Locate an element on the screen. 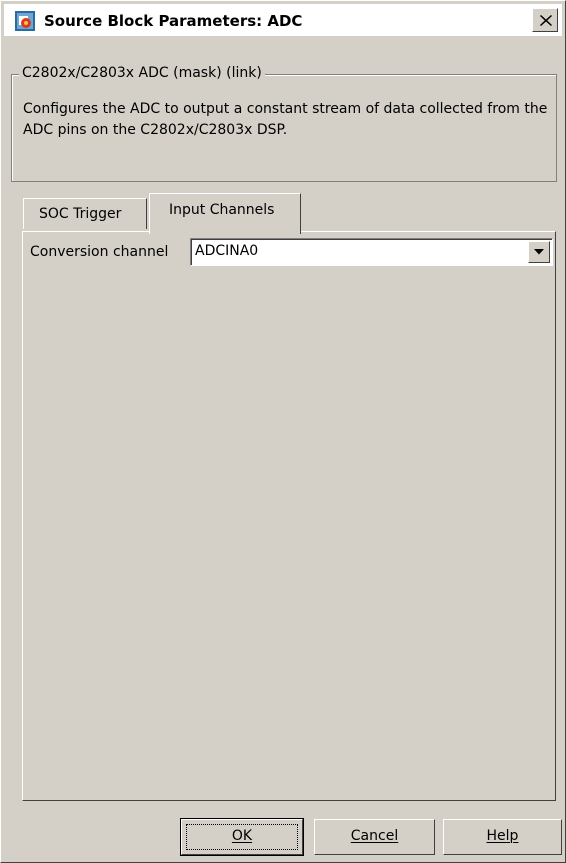  chevron-down-icon is located at coordinates (539, 252).